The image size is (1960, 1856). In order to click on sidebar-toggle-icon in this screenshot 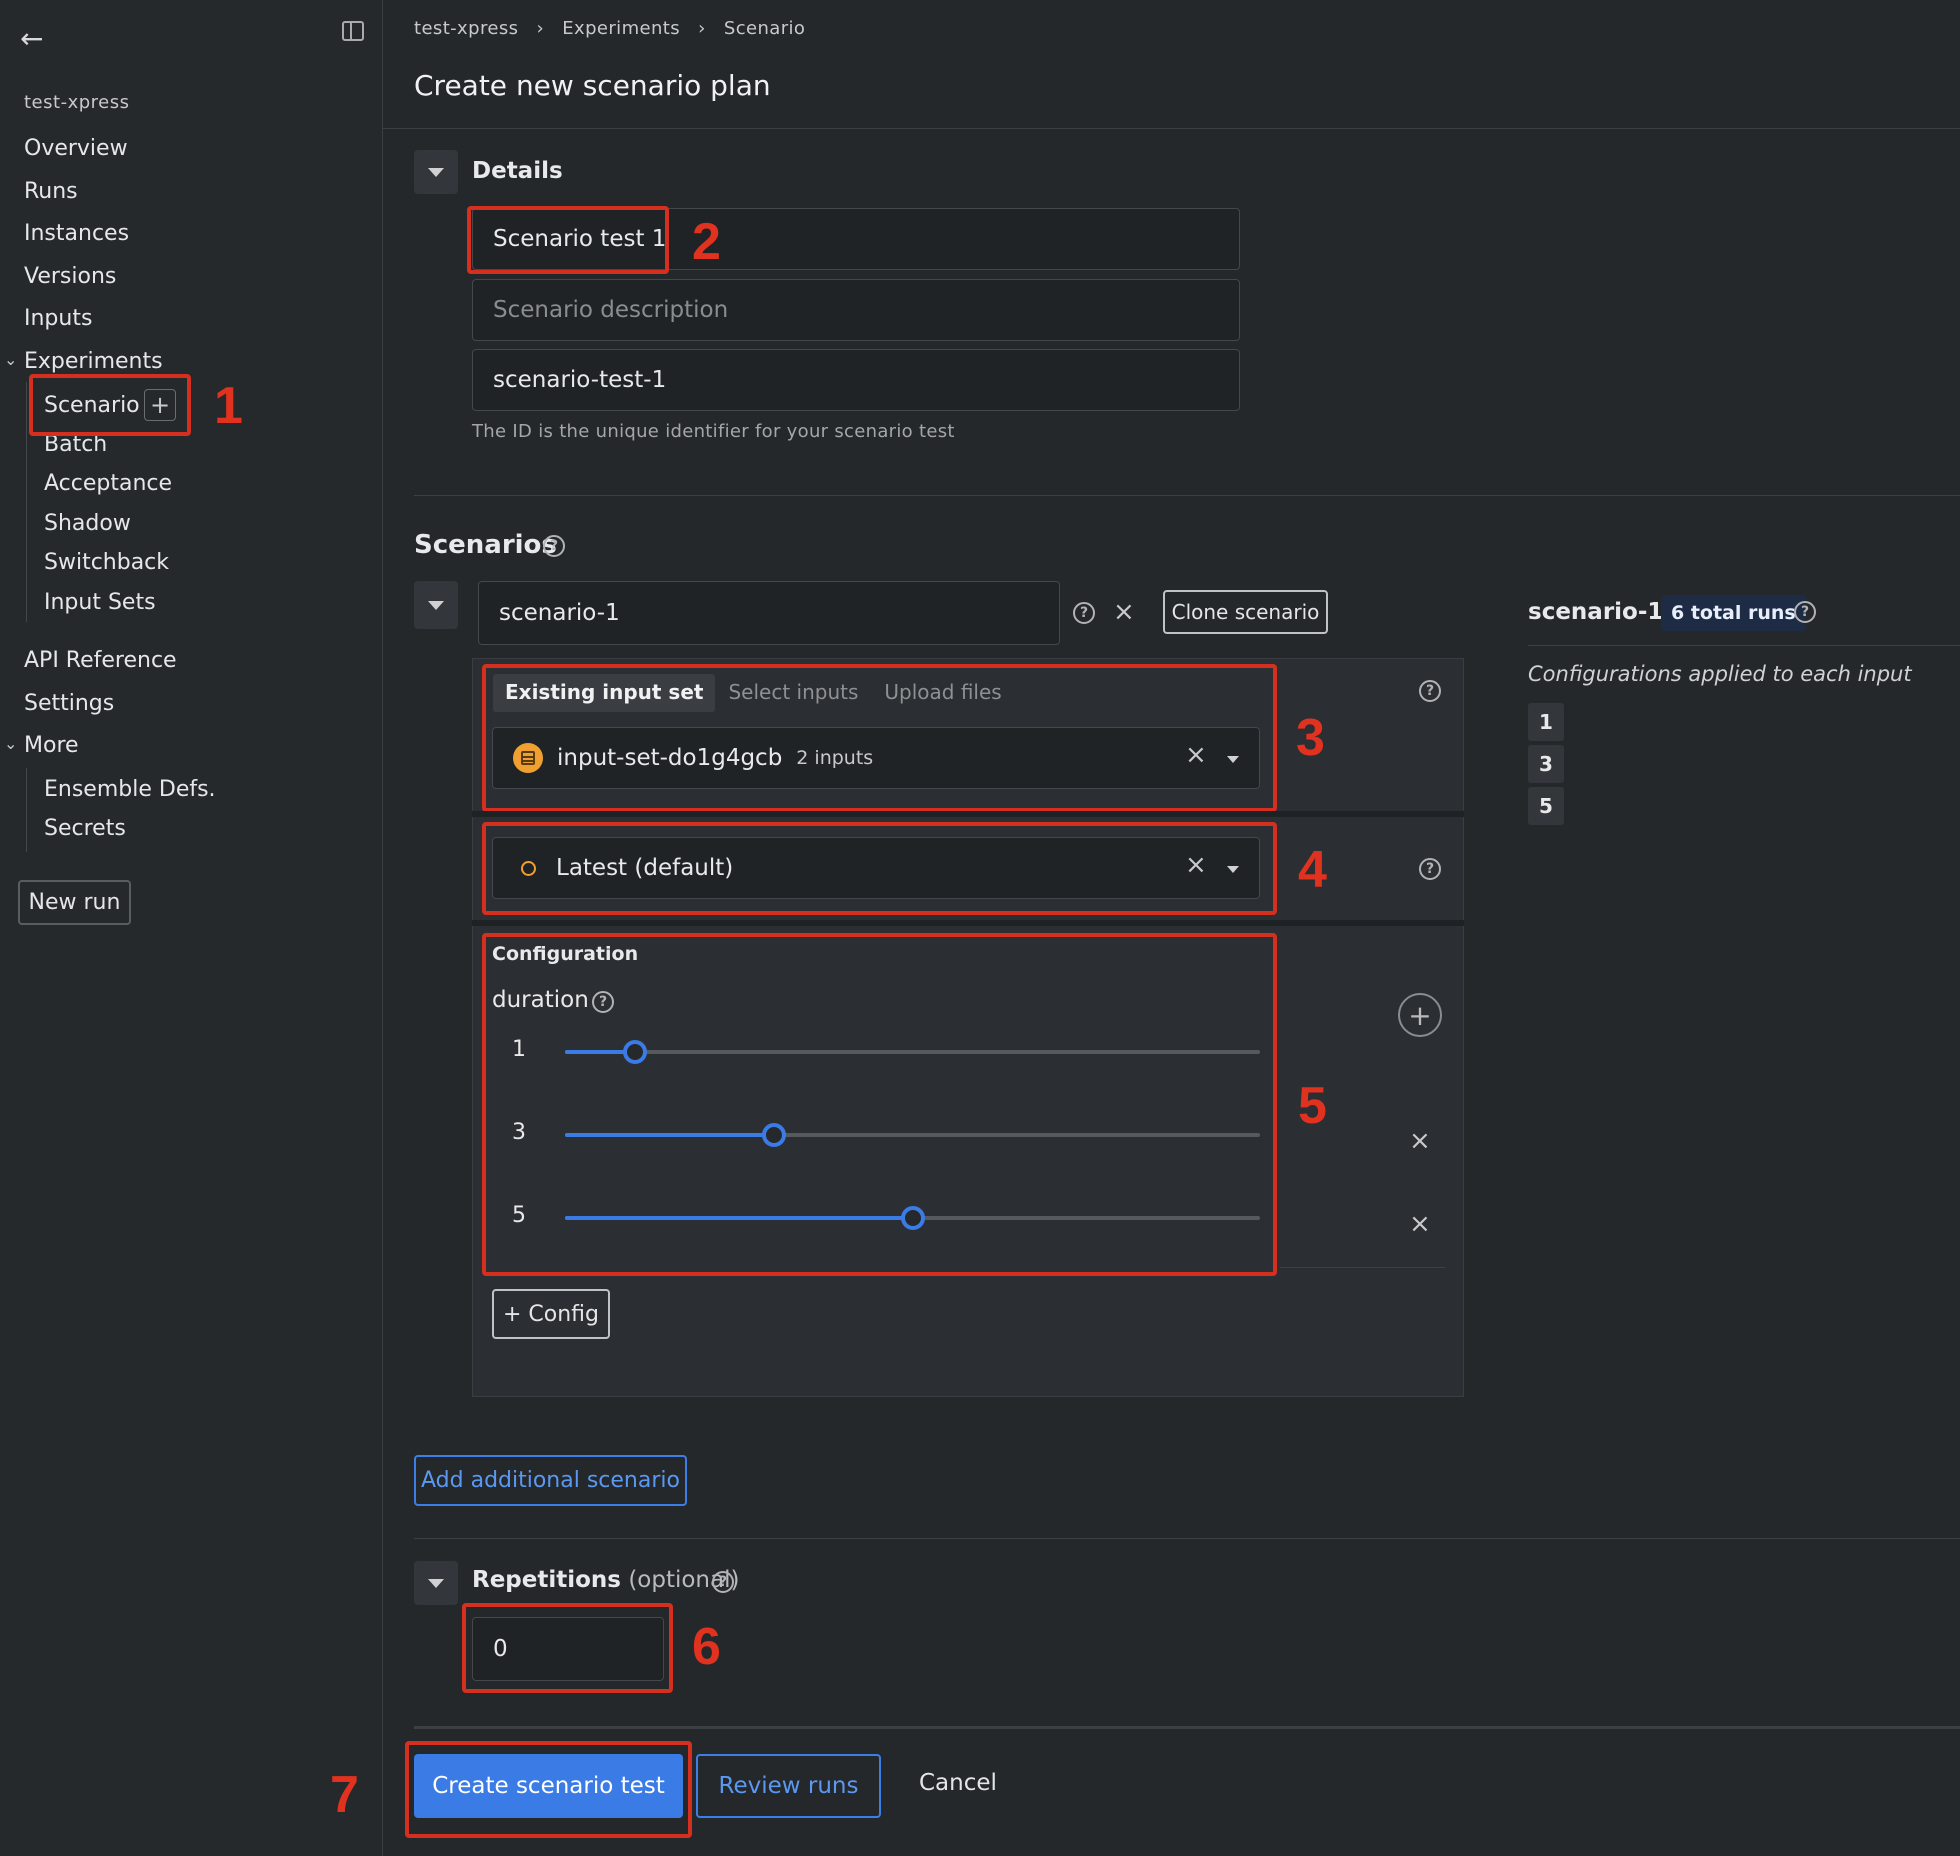, I will do `click(353, 31)`.